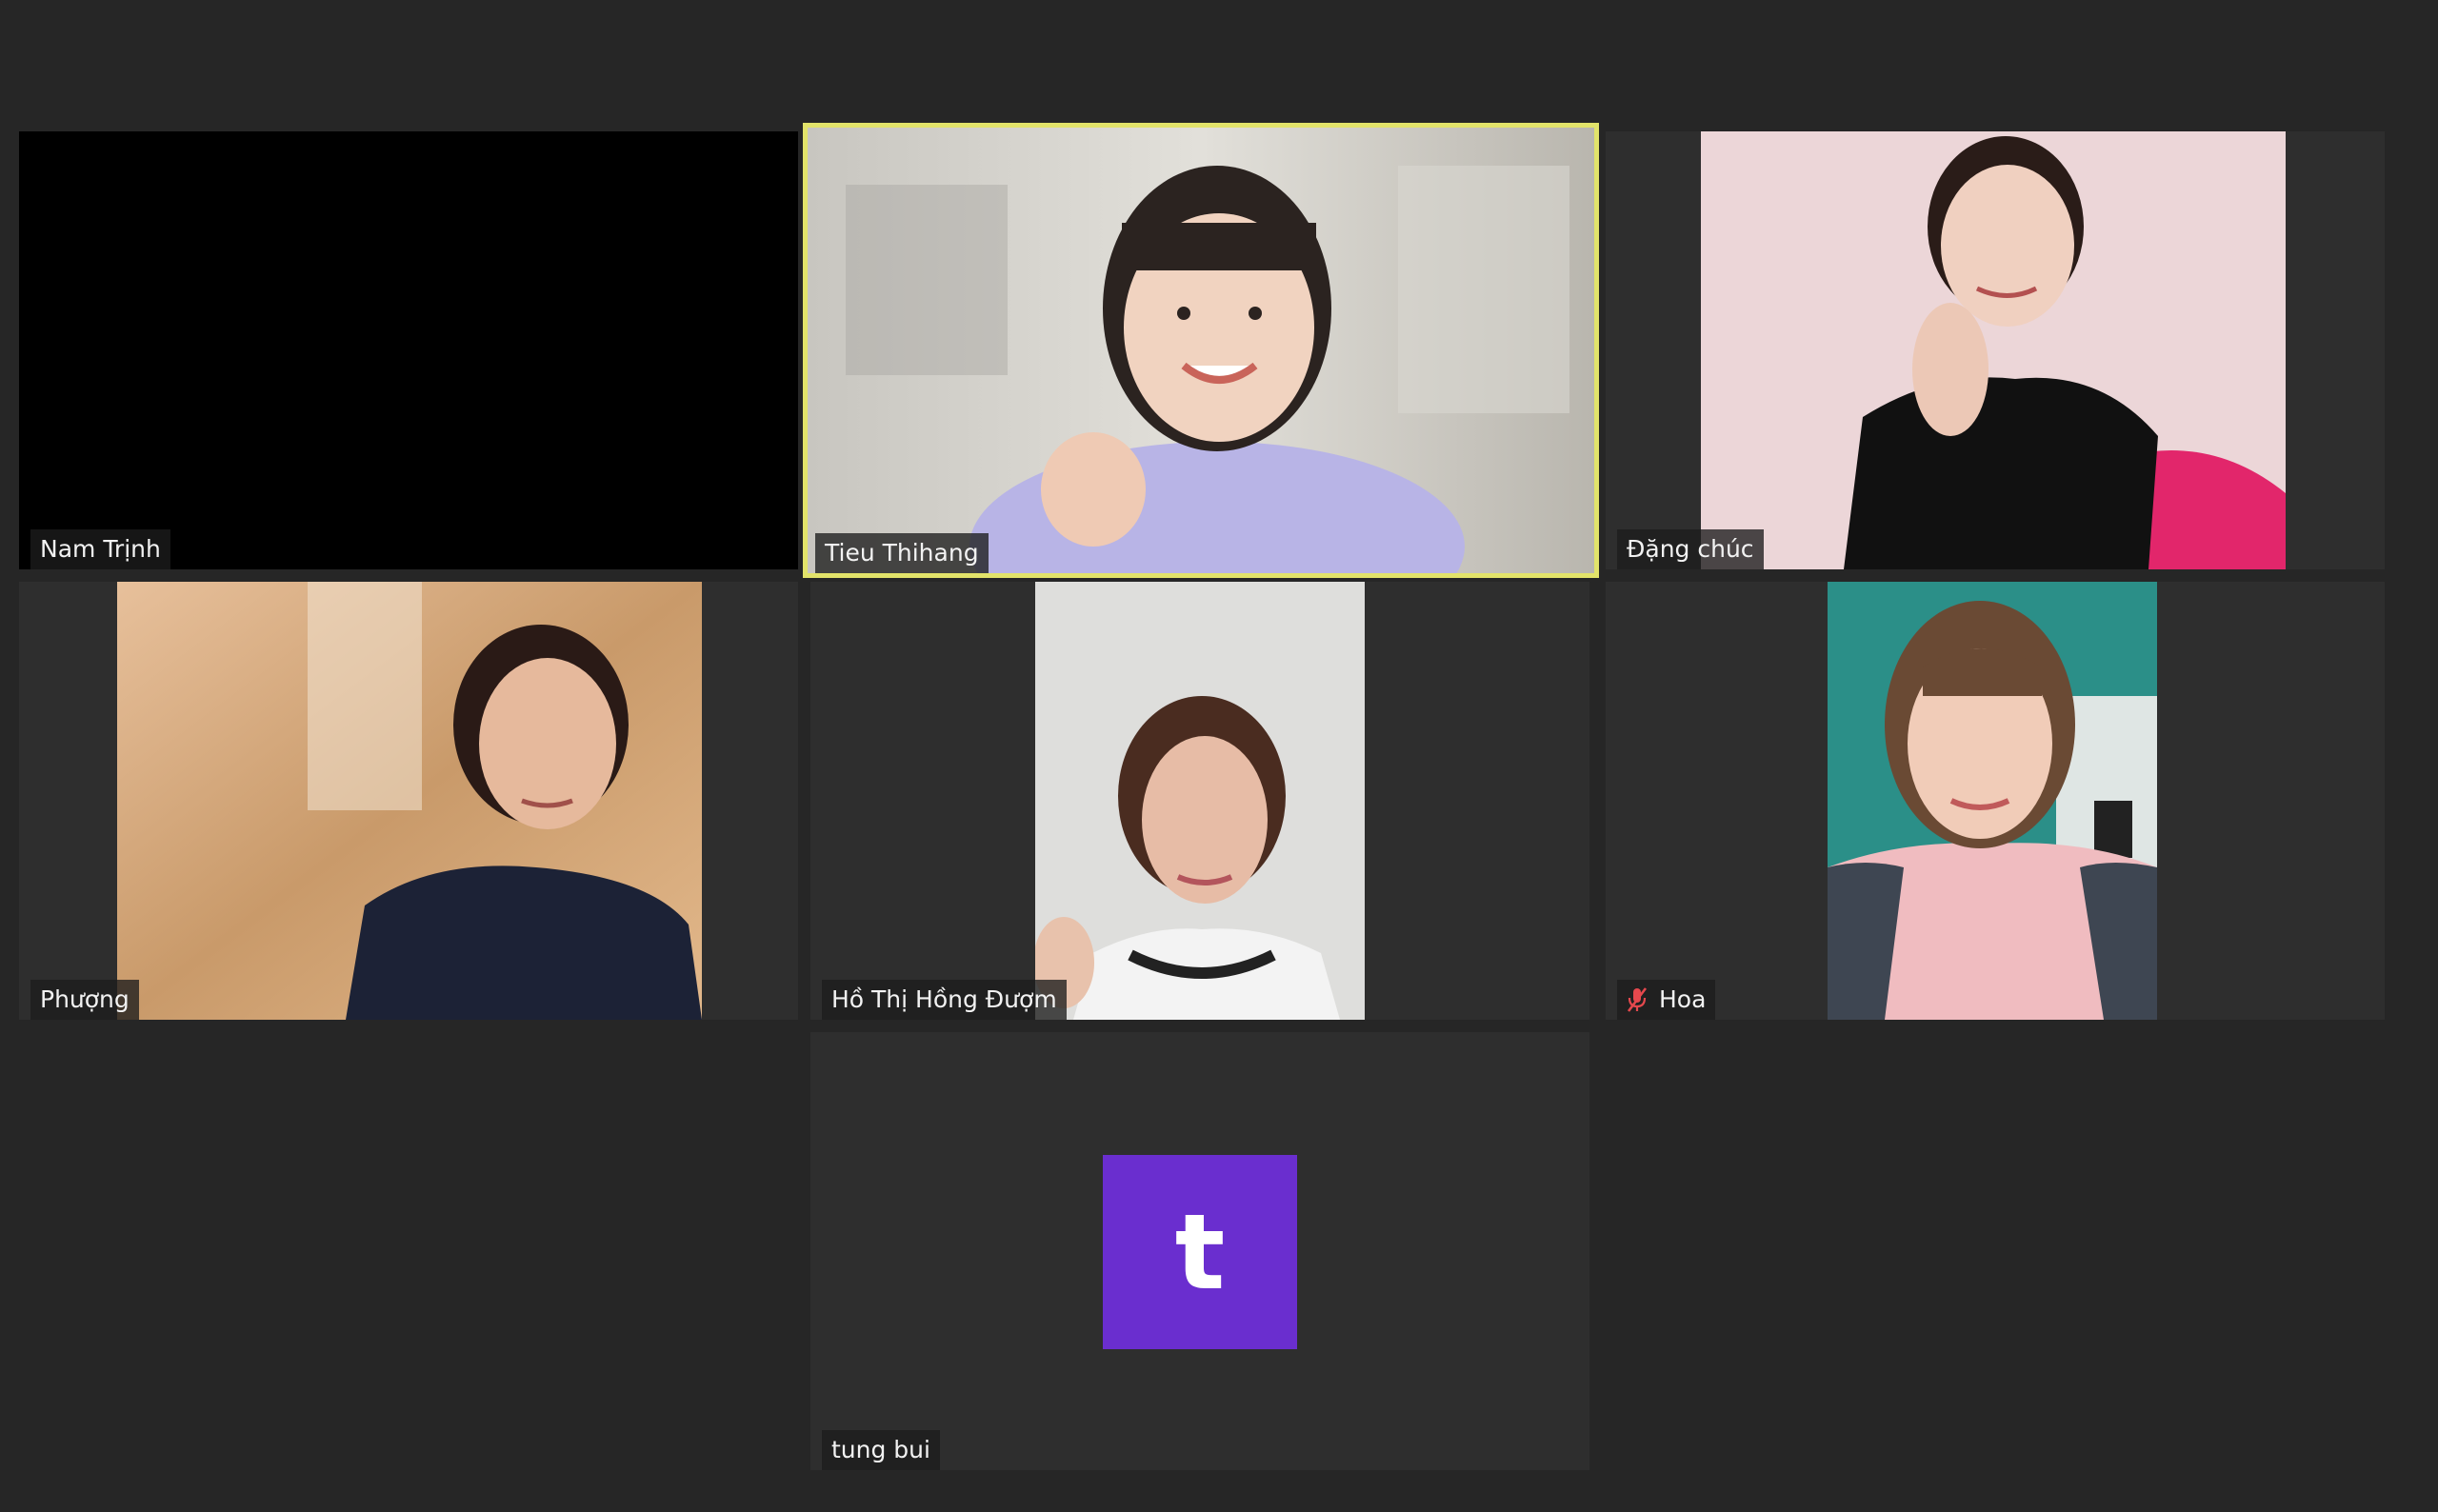  I want to click on participant-name: Hồ Thị Hồng Đượm, so click(944, 999).